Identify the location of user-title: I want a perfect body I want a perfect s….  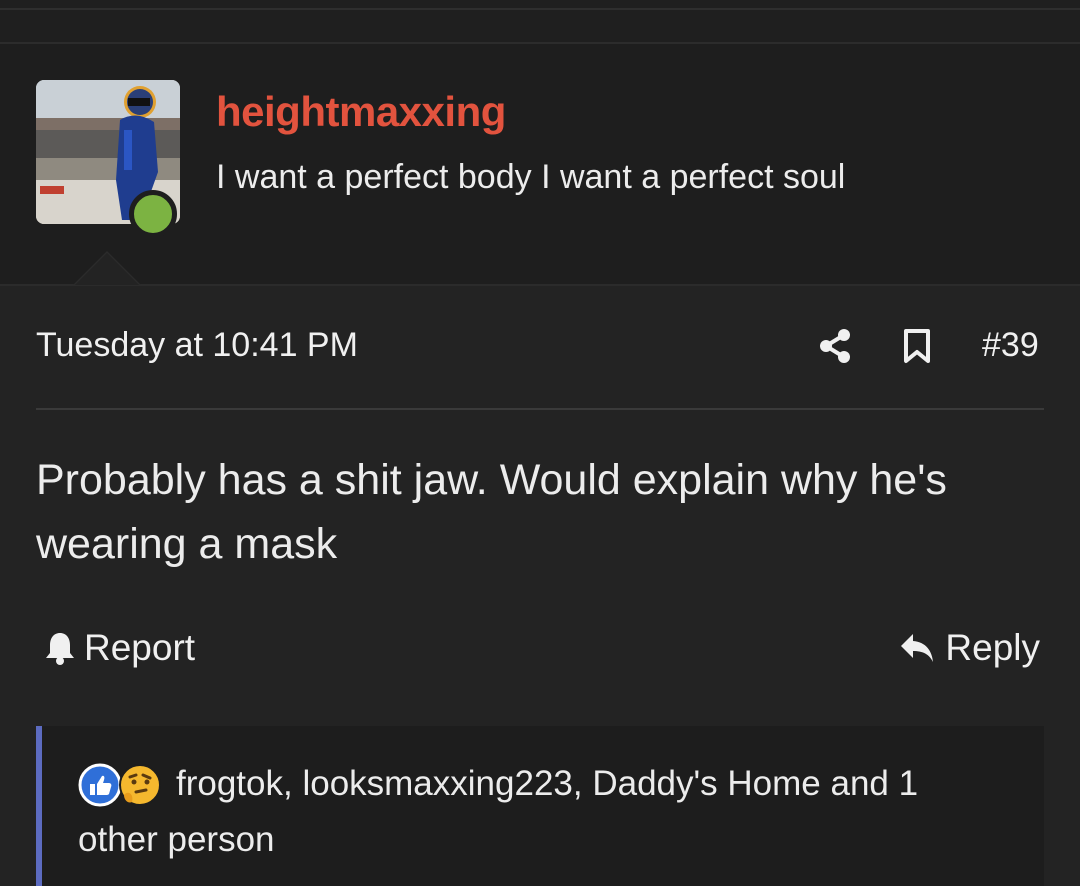
(531, 177).